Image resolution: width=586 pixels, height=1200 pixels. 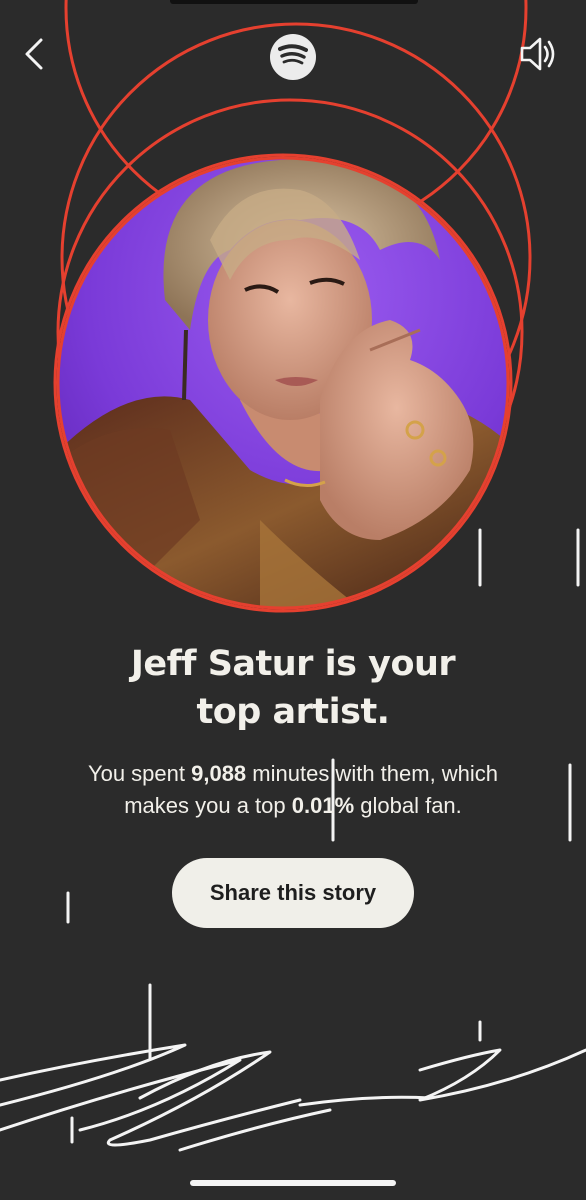 What do you see at coordinates (293, 664) in the screenshot?
I see `headline-line-1: Jeff Satur is your` at bounding box center [293, 664].